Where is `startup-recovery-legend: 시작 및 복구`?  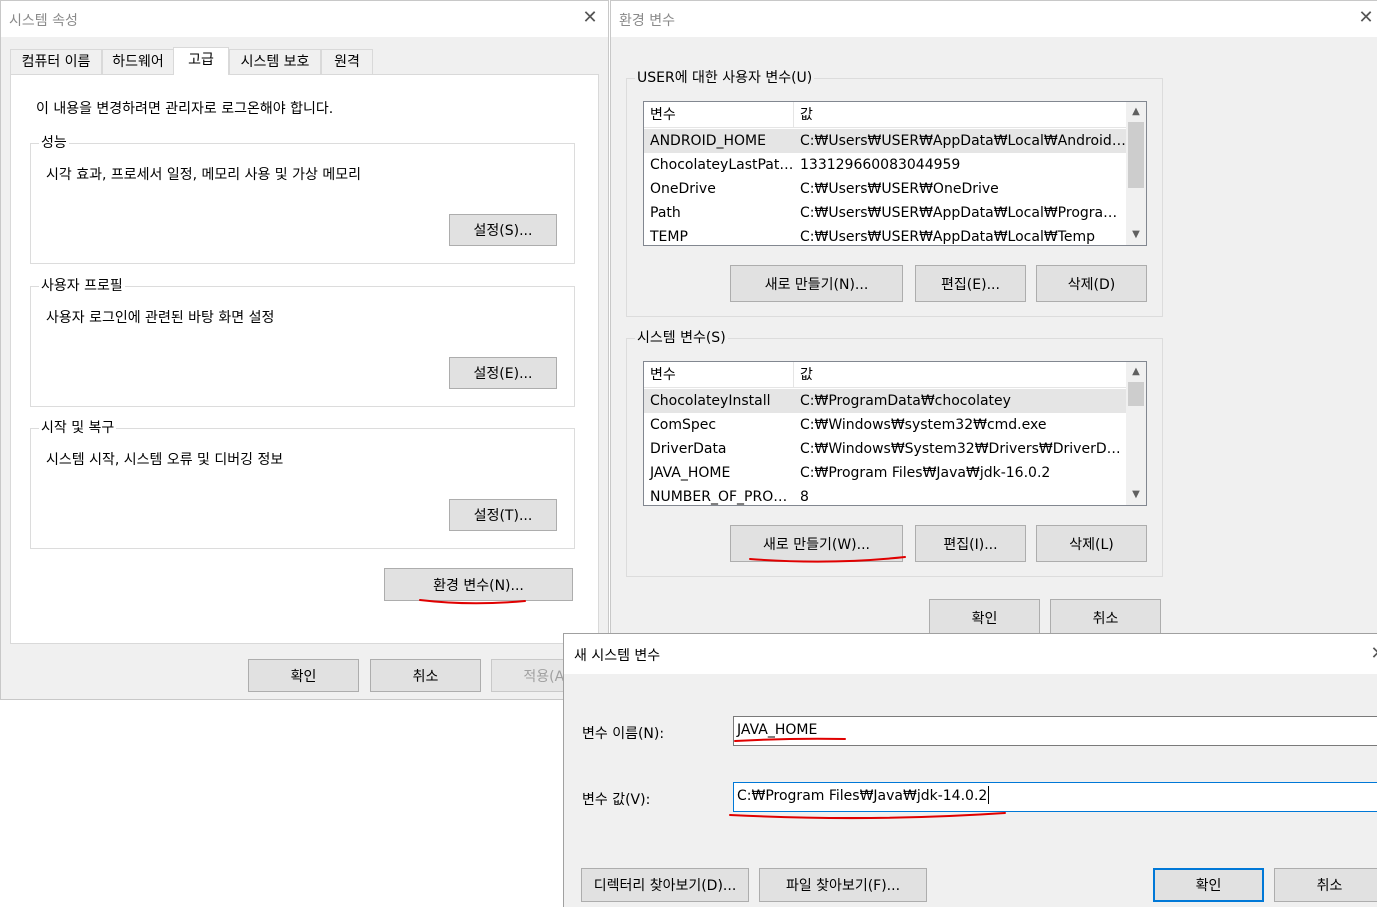
startup-recovery-legend: 시작 및 복구 is located at coordinates (78, 428).